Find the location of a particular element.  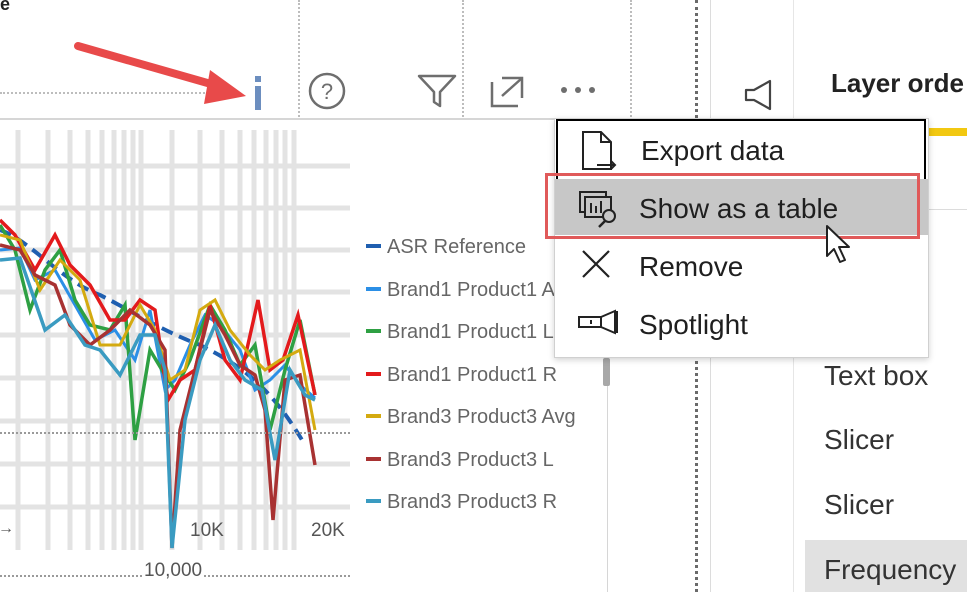

menu-item-label: Export data is located at coordinates (713, 150).